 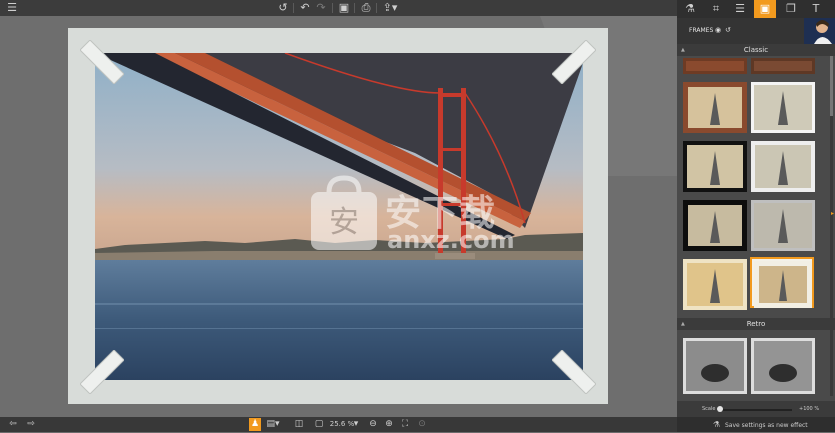 What do you see at coordinates (102, 62) in the screenshot?
I see `frame-corner-top-left` at bounding box center [102, 62].